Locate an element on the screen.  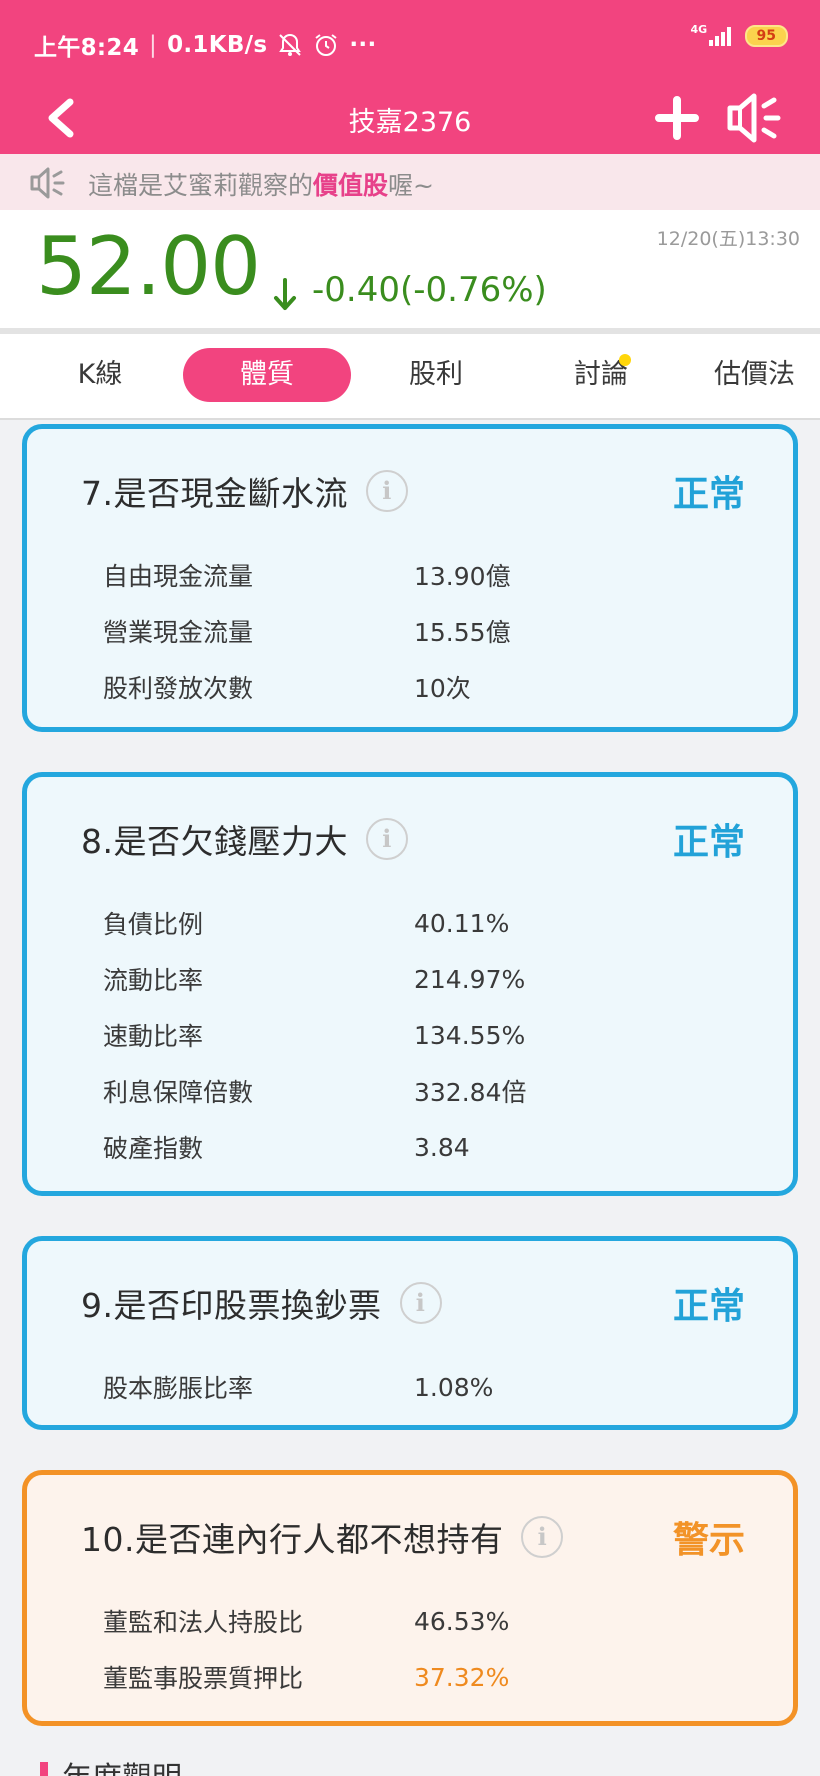
metric-value: 1.08% is located at coordinates (454, 1387).